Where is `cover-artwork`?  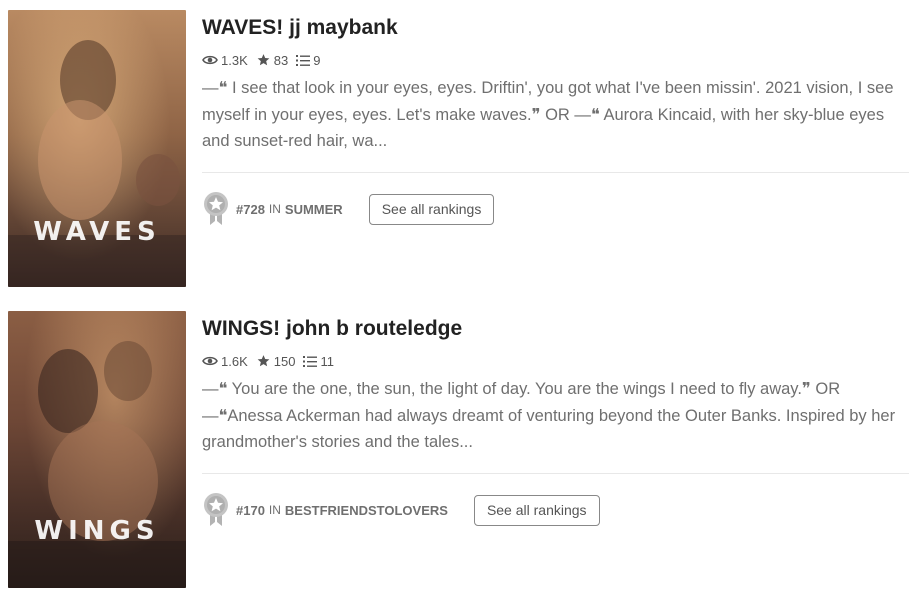 cover-artwork is located at coordinates (97, 464).